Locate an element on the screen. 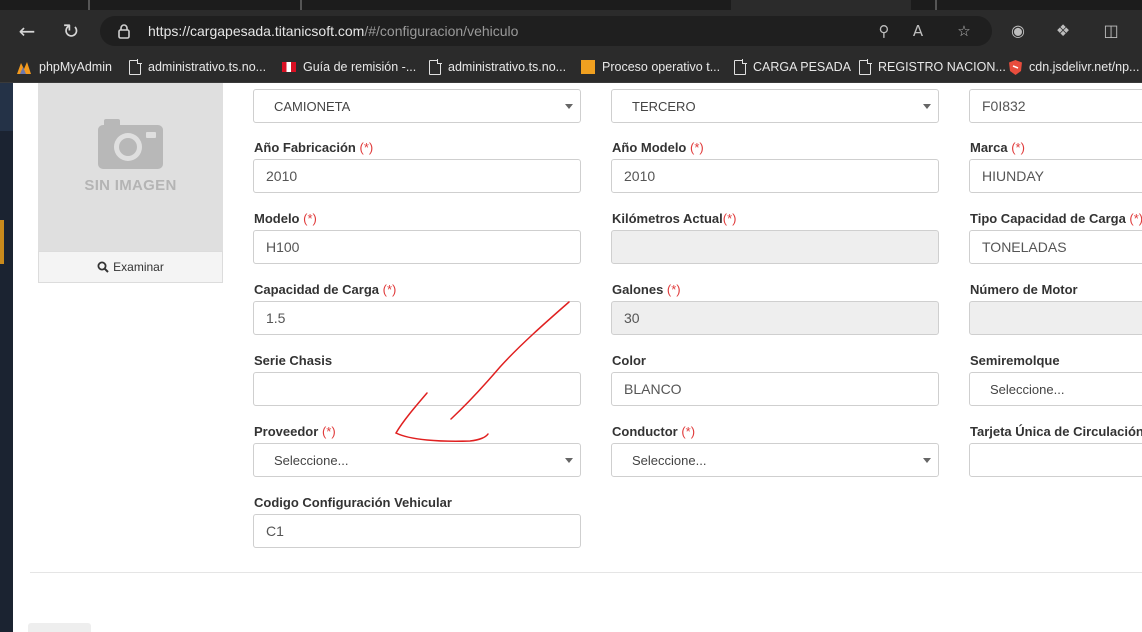  key-icon: ⚲ is located at coordinates (884, 31).